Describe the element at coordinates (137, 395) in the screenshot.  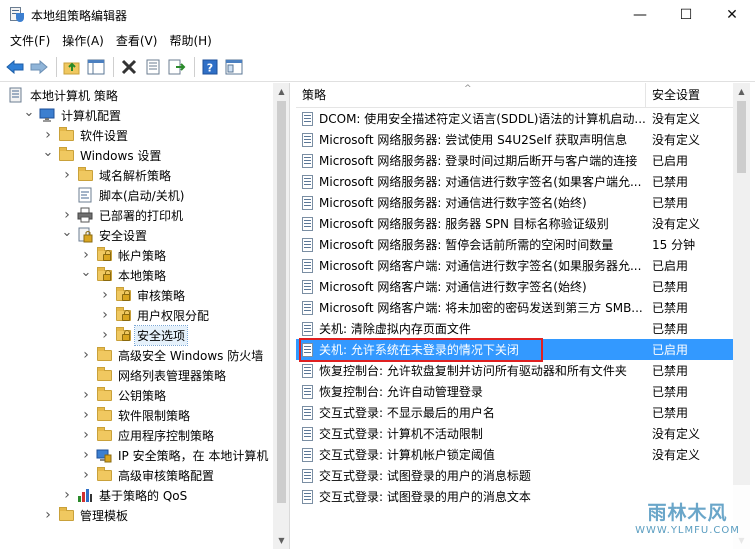
I see `tree-item: › 公钥策略` at that location.